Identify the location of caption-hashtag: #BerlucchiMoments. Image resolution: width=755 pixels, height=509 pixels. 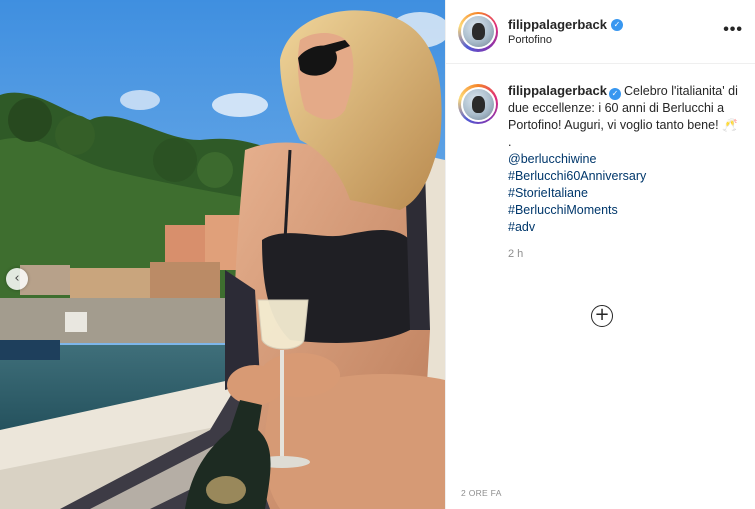
(625, 210).